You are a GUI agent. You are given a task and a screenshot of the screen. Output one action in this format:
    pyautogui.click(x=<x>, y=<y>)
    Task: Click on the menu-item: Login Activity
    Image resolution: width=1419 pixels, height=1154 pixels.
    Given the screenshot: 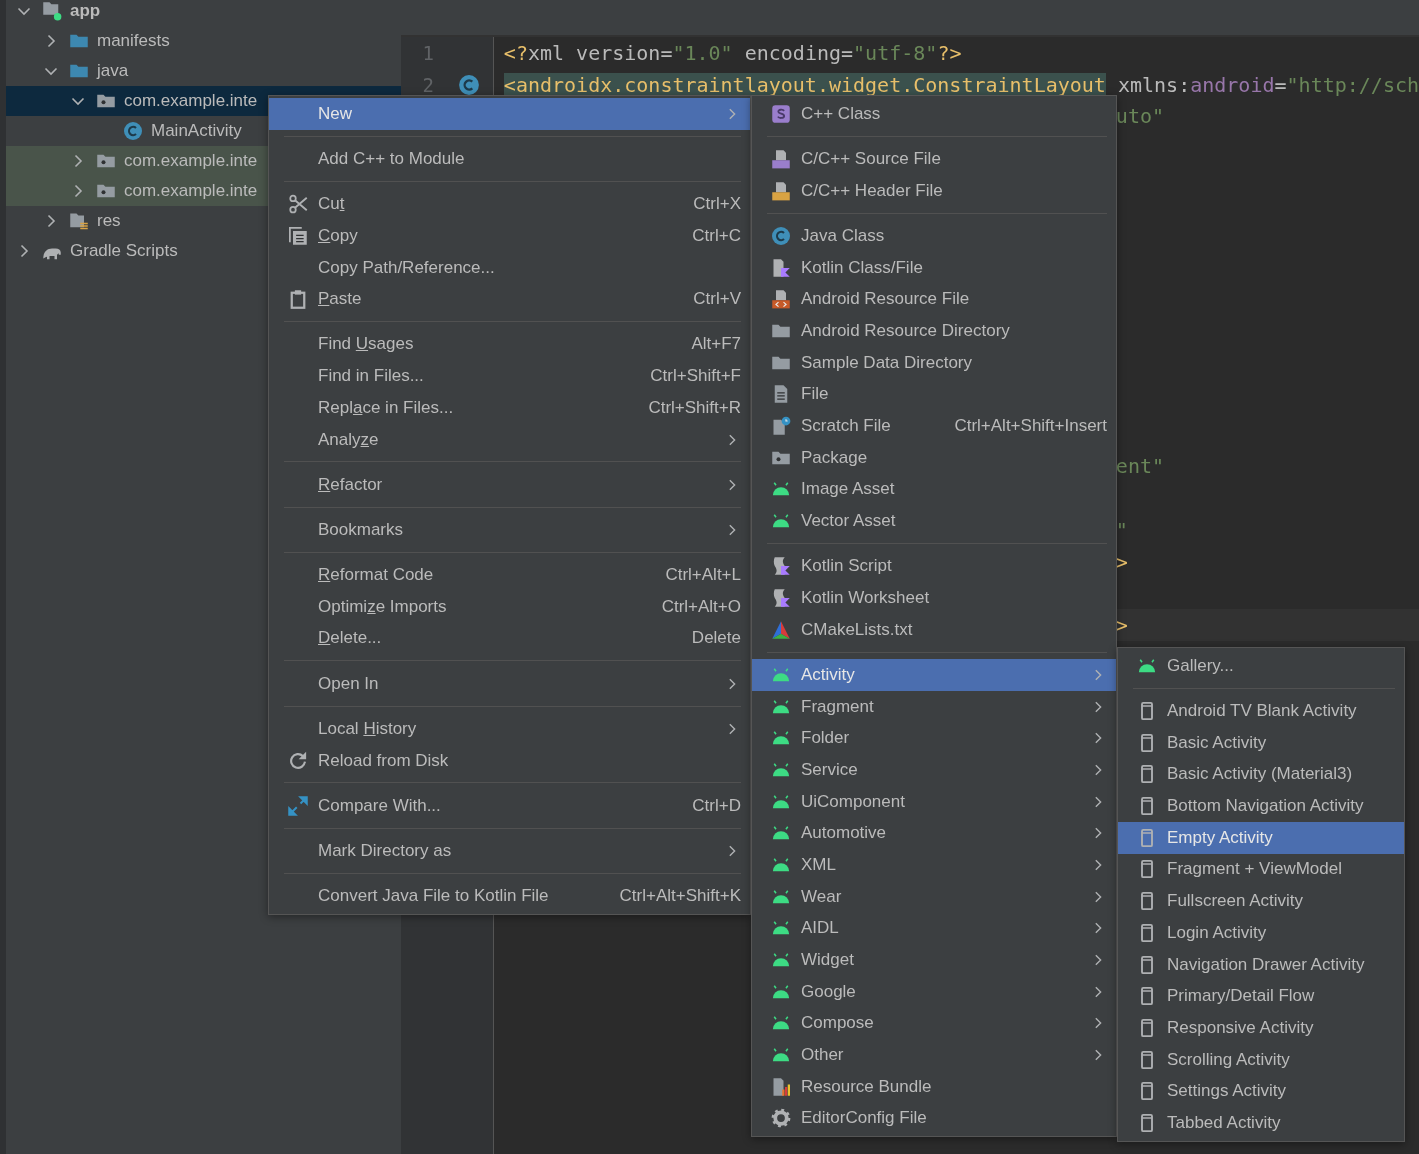 What is the action you would take?
    pyautogui.click(x=1261, y=933)
    